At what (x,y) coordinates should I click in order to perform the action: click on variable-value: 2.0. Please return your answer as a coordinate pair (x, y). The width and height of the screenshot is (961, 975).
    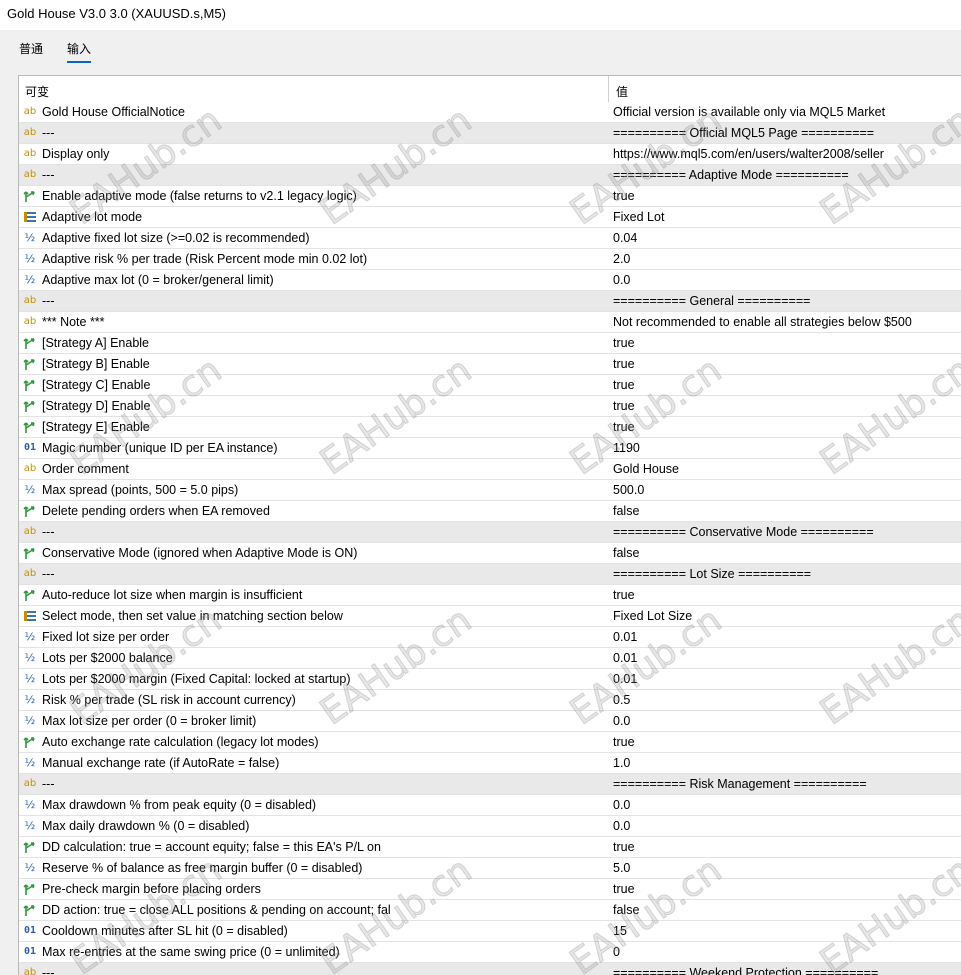
    Looking at the image, I should click on (785, 259).